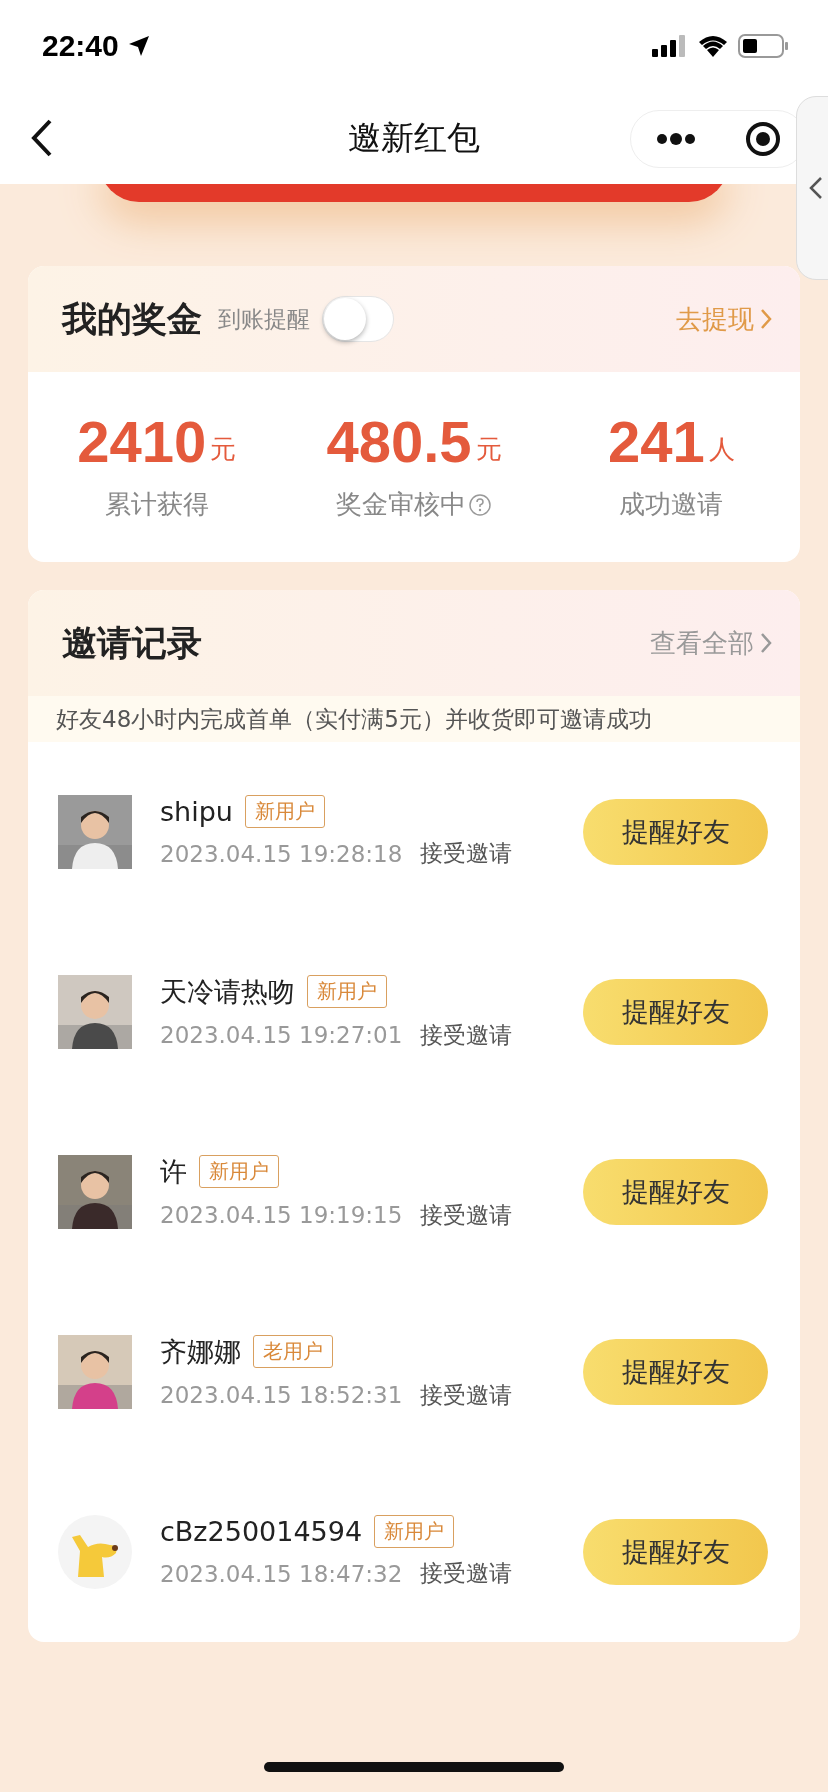 Image resolution: width=828 pixels, height=1792 pixels. What do you see at coordinates (80, 46) in the screenshot?
I see `status-time: 22:40` at bounding box center [80, 46].